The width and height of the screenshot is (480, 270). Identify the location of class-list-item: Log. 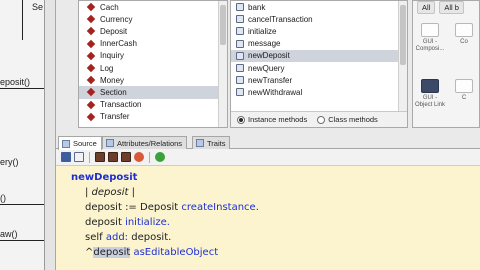
(153, 68).